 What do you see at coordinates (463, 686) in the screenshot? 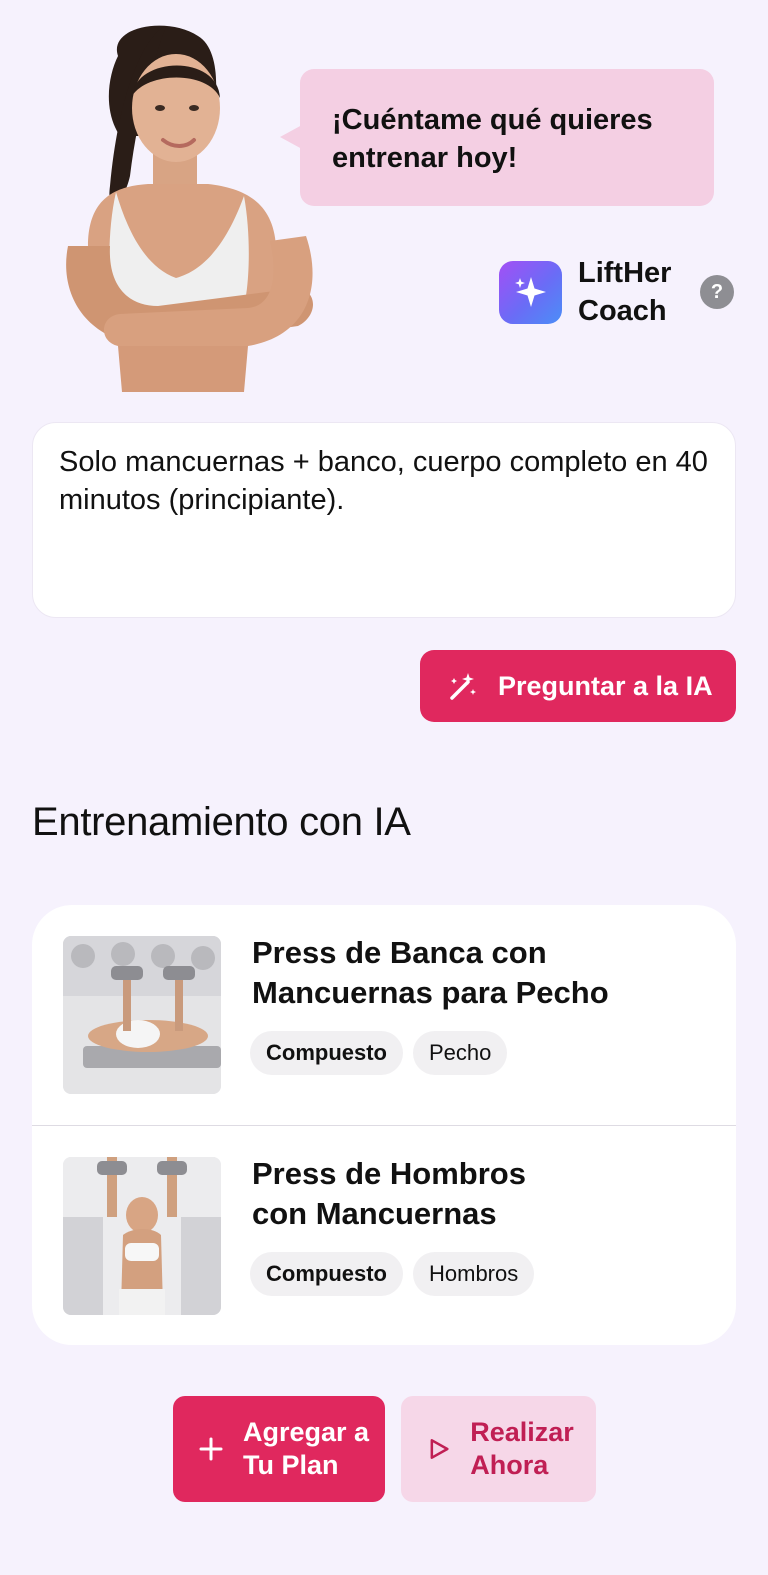
I see `magic-wand-icon` at bounding box center [463, 686].